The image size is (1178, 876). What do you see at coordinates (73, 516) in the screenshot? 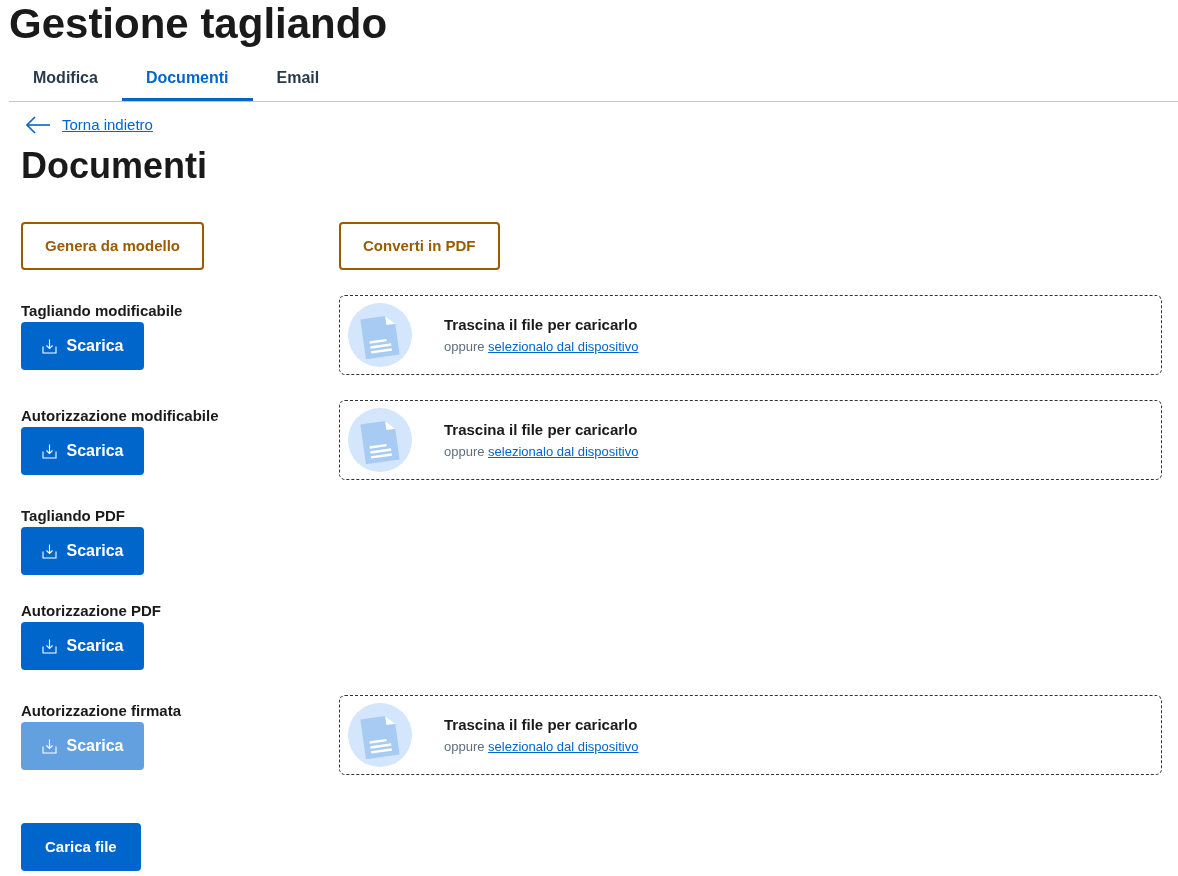
I see `document-label: Tagliando PDF` at bounding box center [73, 516].